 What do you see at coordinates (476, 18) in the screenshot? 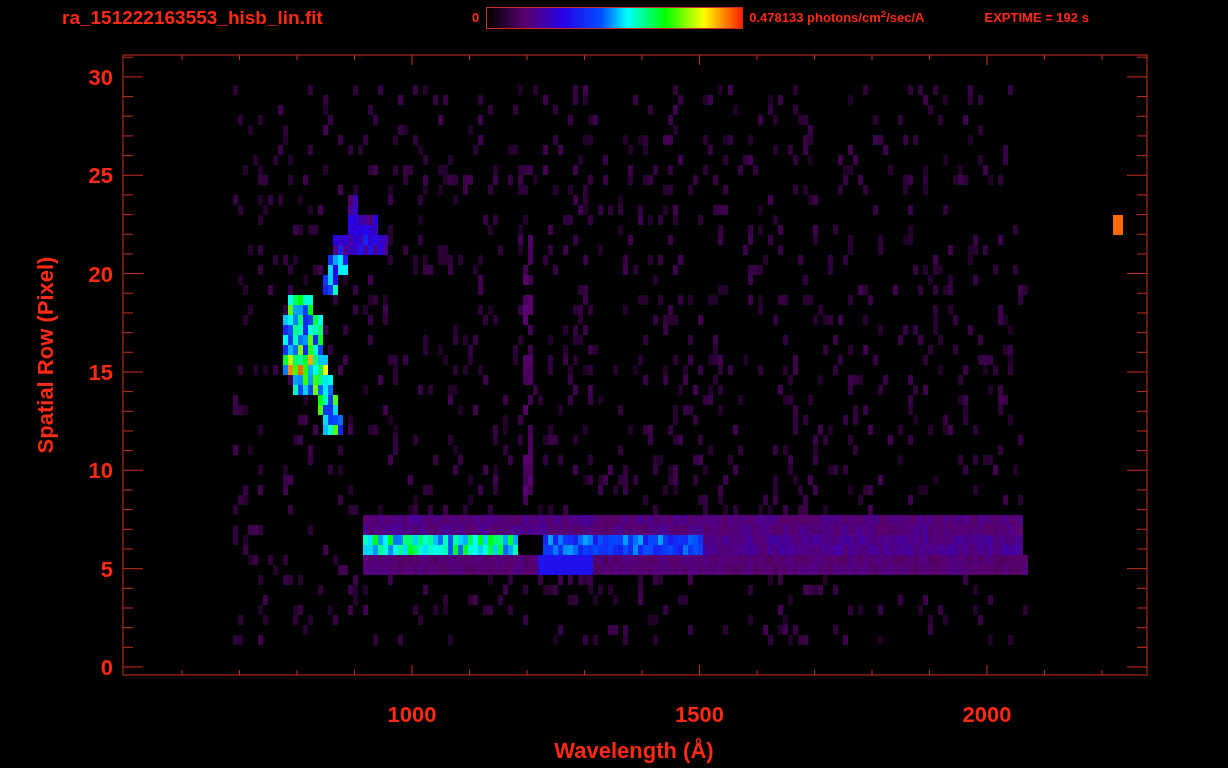
I see `colorbar-min-label: 0` at bounding box center [476, 18].